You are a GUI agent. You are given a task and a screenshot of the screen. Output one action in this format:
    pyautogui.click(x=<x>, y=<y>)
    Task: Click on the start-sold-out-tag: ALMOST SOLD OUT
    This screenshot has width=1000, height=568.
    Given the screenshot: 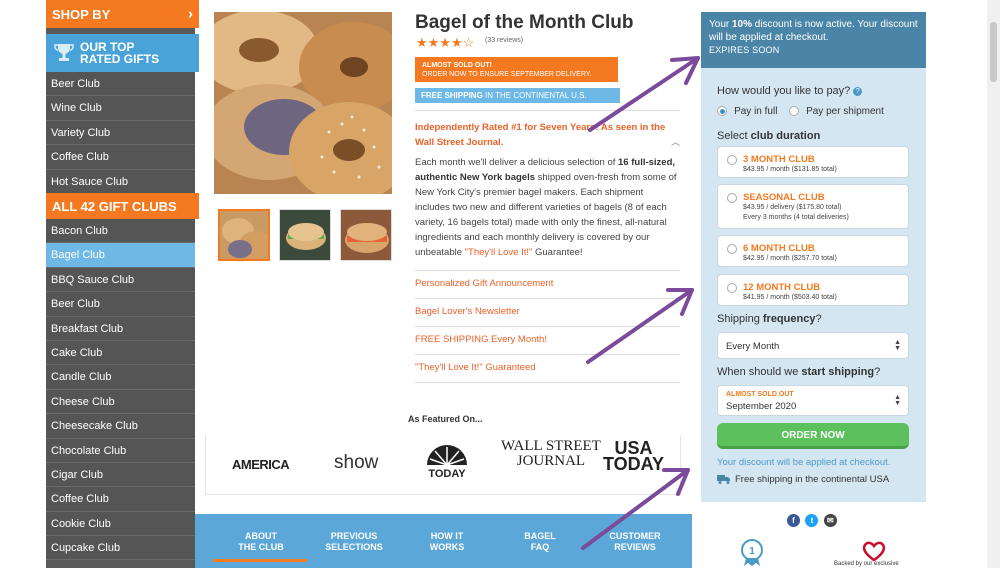 What is the action you would take?
    pyautogui.click(x=760, y=394)
    